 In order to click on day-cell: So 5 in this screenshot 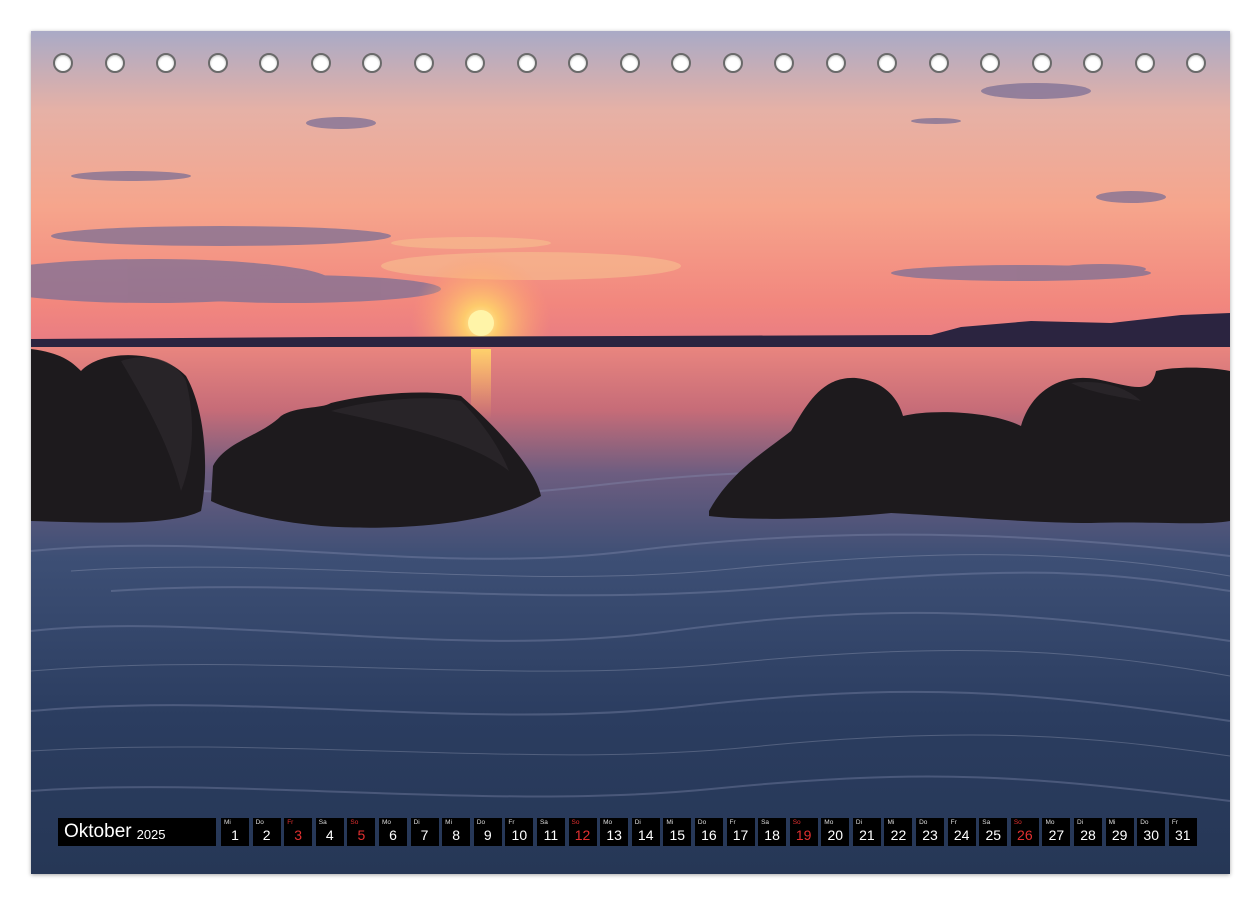, I will do `click(361, 832)`.